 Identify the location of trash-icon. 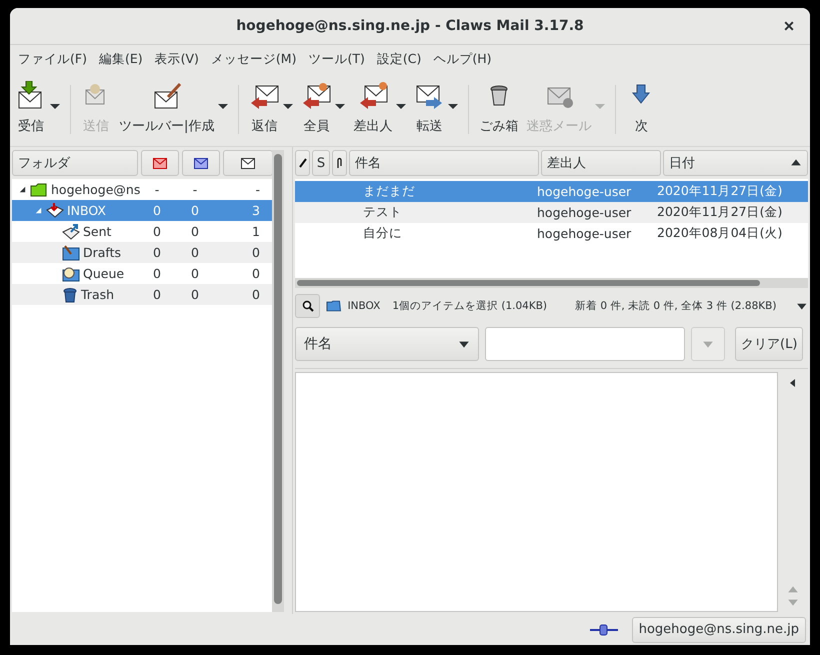
(70, 294).